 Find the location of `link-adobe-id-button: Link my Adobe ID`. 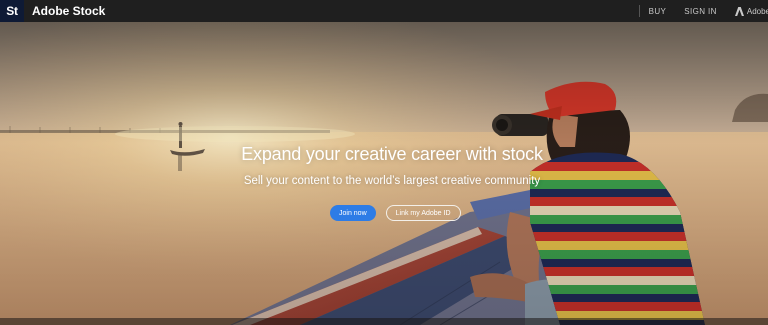

link-adobe-id-button: Link my Adobe ID is located at coordinates (423, 213).